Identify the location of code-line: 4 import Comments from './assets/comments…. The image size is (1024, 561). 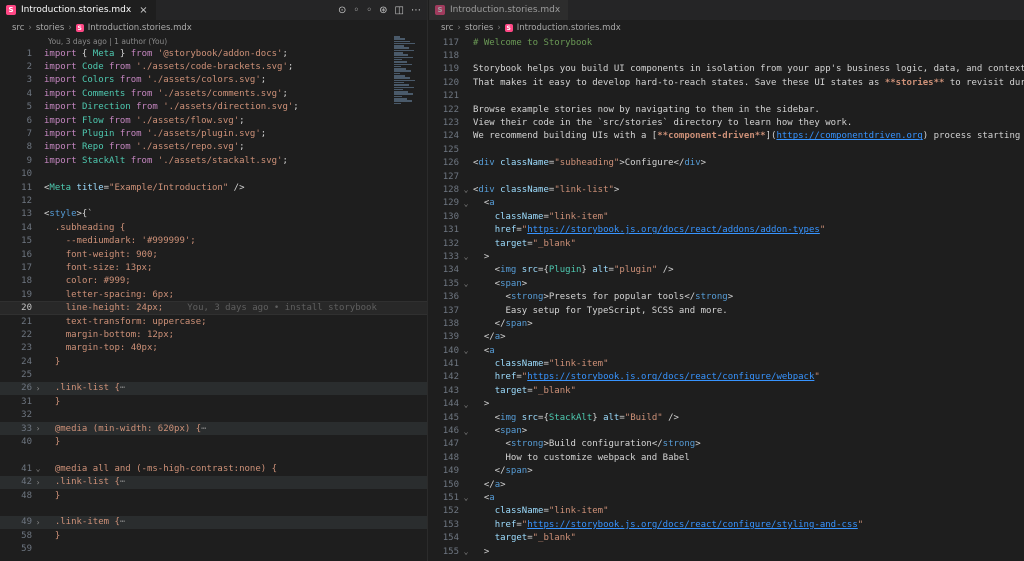
(213, 93).